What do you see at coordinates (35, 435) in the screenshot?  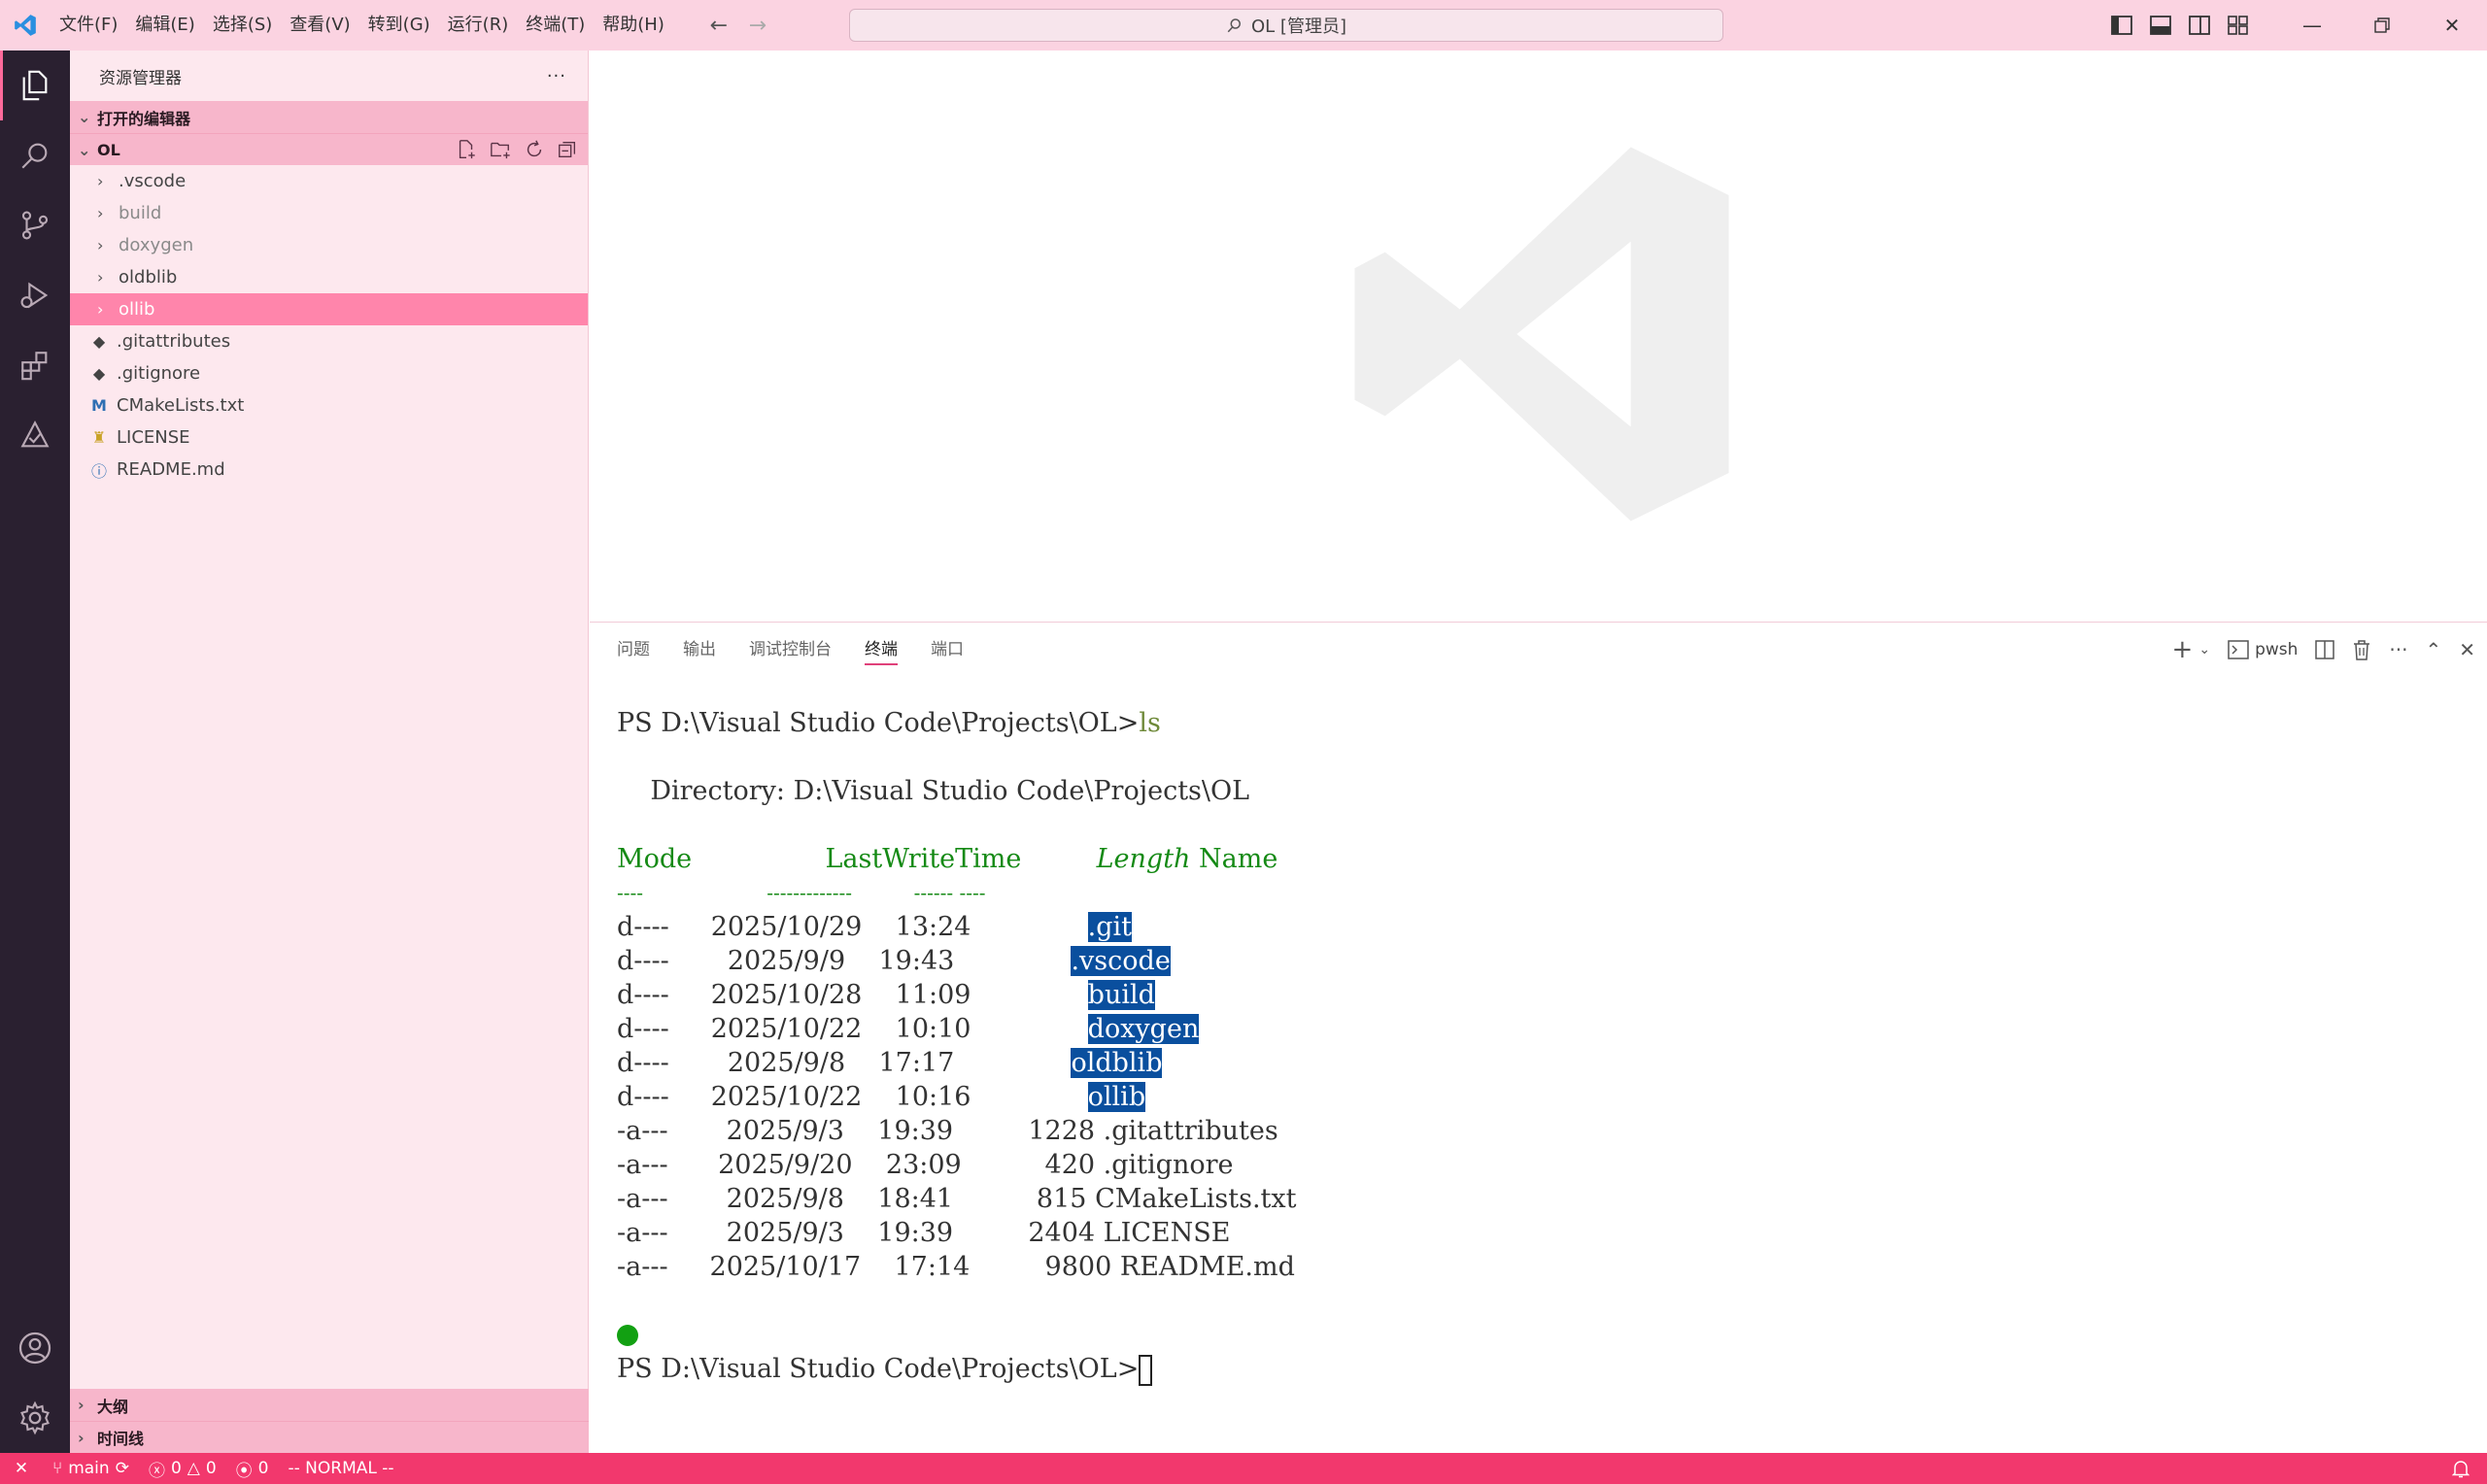 I see `testing-icon` at bounding box center [35, 435].